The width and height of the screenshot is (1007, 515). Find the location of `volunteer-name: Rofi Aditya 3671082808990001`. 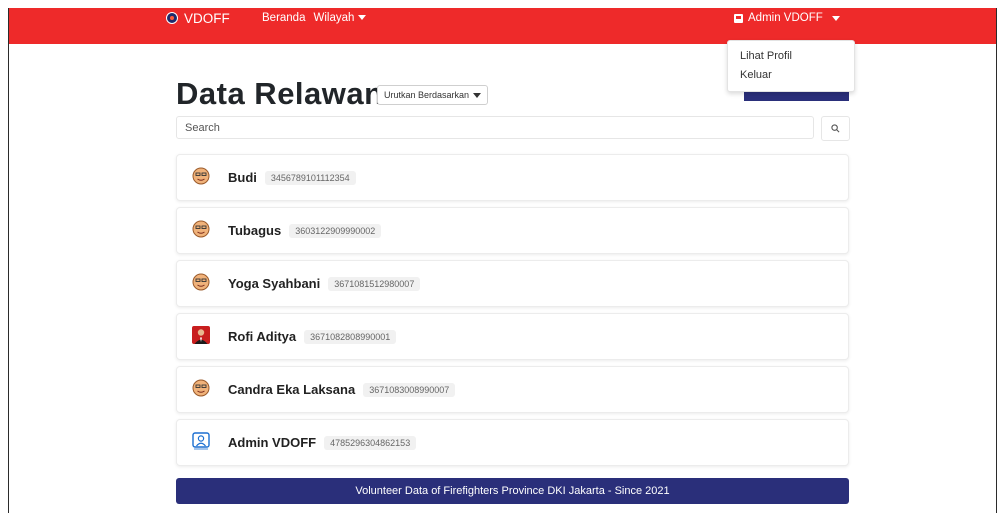

volunteer-name: Rofi Aditya 3671082808990001 is located at coordinates (312, 336).